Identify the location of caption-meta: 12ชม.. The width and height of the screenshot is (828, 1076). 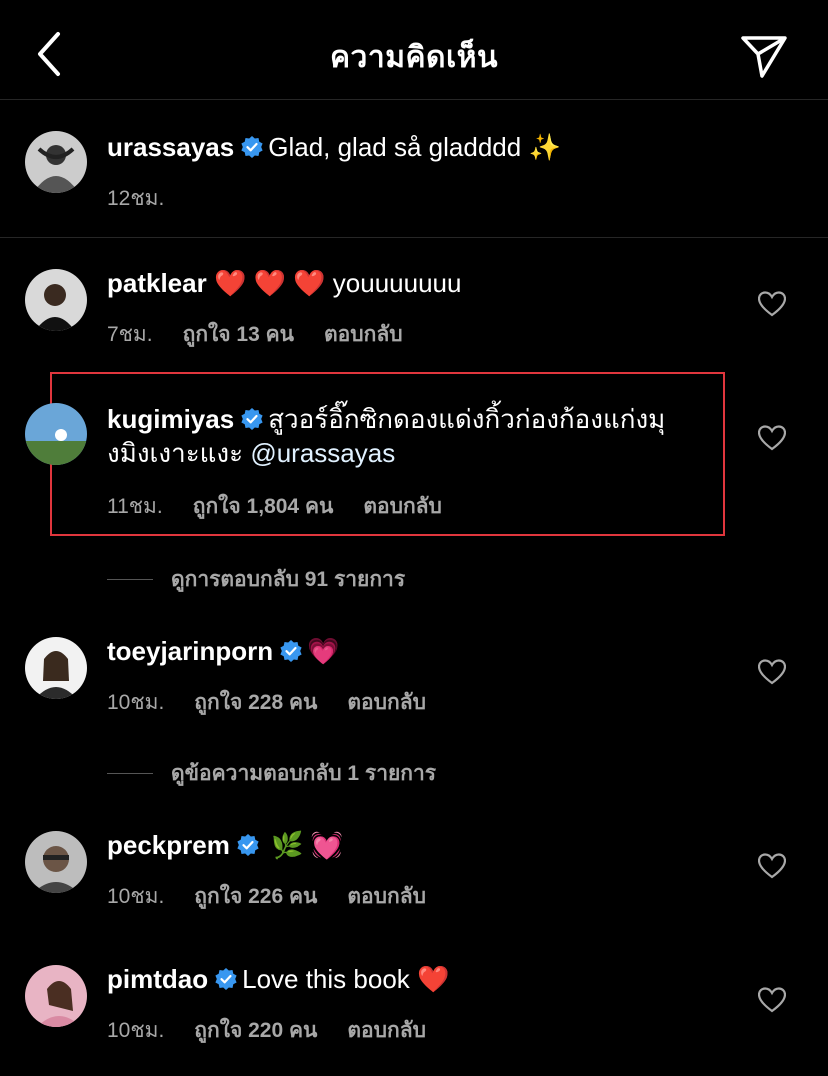
(150, 198).